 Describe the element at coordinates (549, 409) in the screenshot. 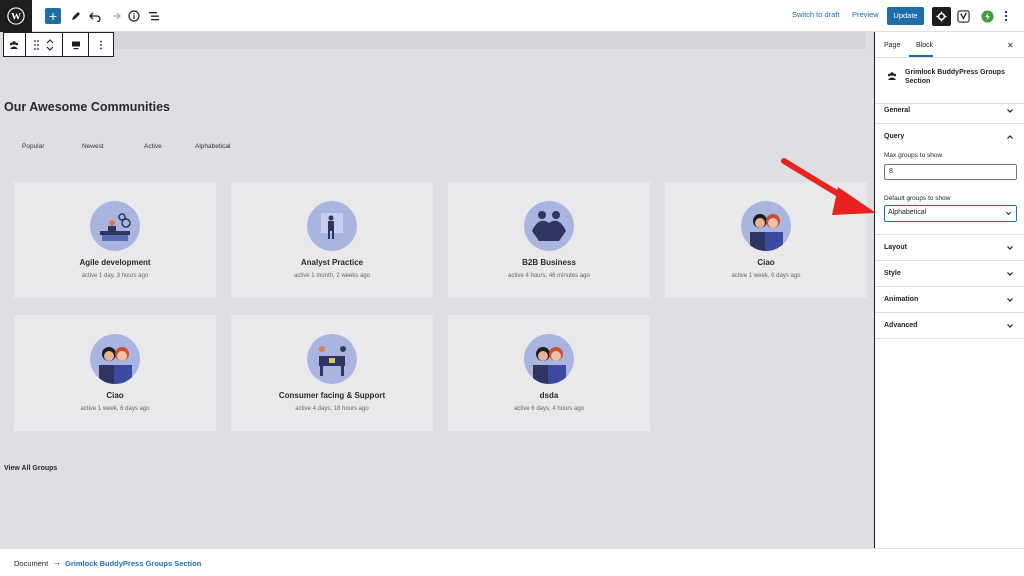

I see `group-activity: active 6 days, 4 hours ago` at that location.